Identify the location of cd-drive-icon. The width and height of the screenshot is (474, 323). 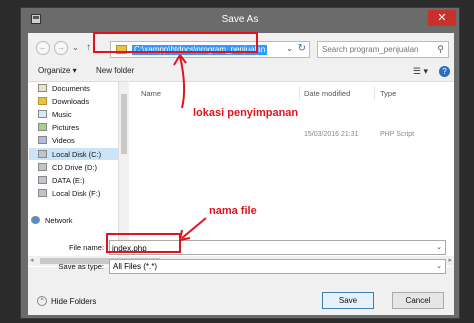
(42, 167).